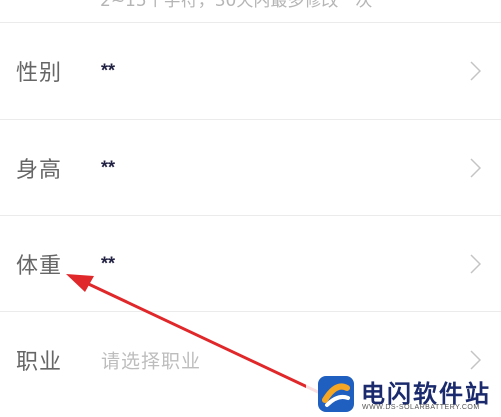 This screenshot has width=501, height=417. Describe the element at coordinates (39, 73) in the screenshot. I see `gender-label: 性别` at that location.